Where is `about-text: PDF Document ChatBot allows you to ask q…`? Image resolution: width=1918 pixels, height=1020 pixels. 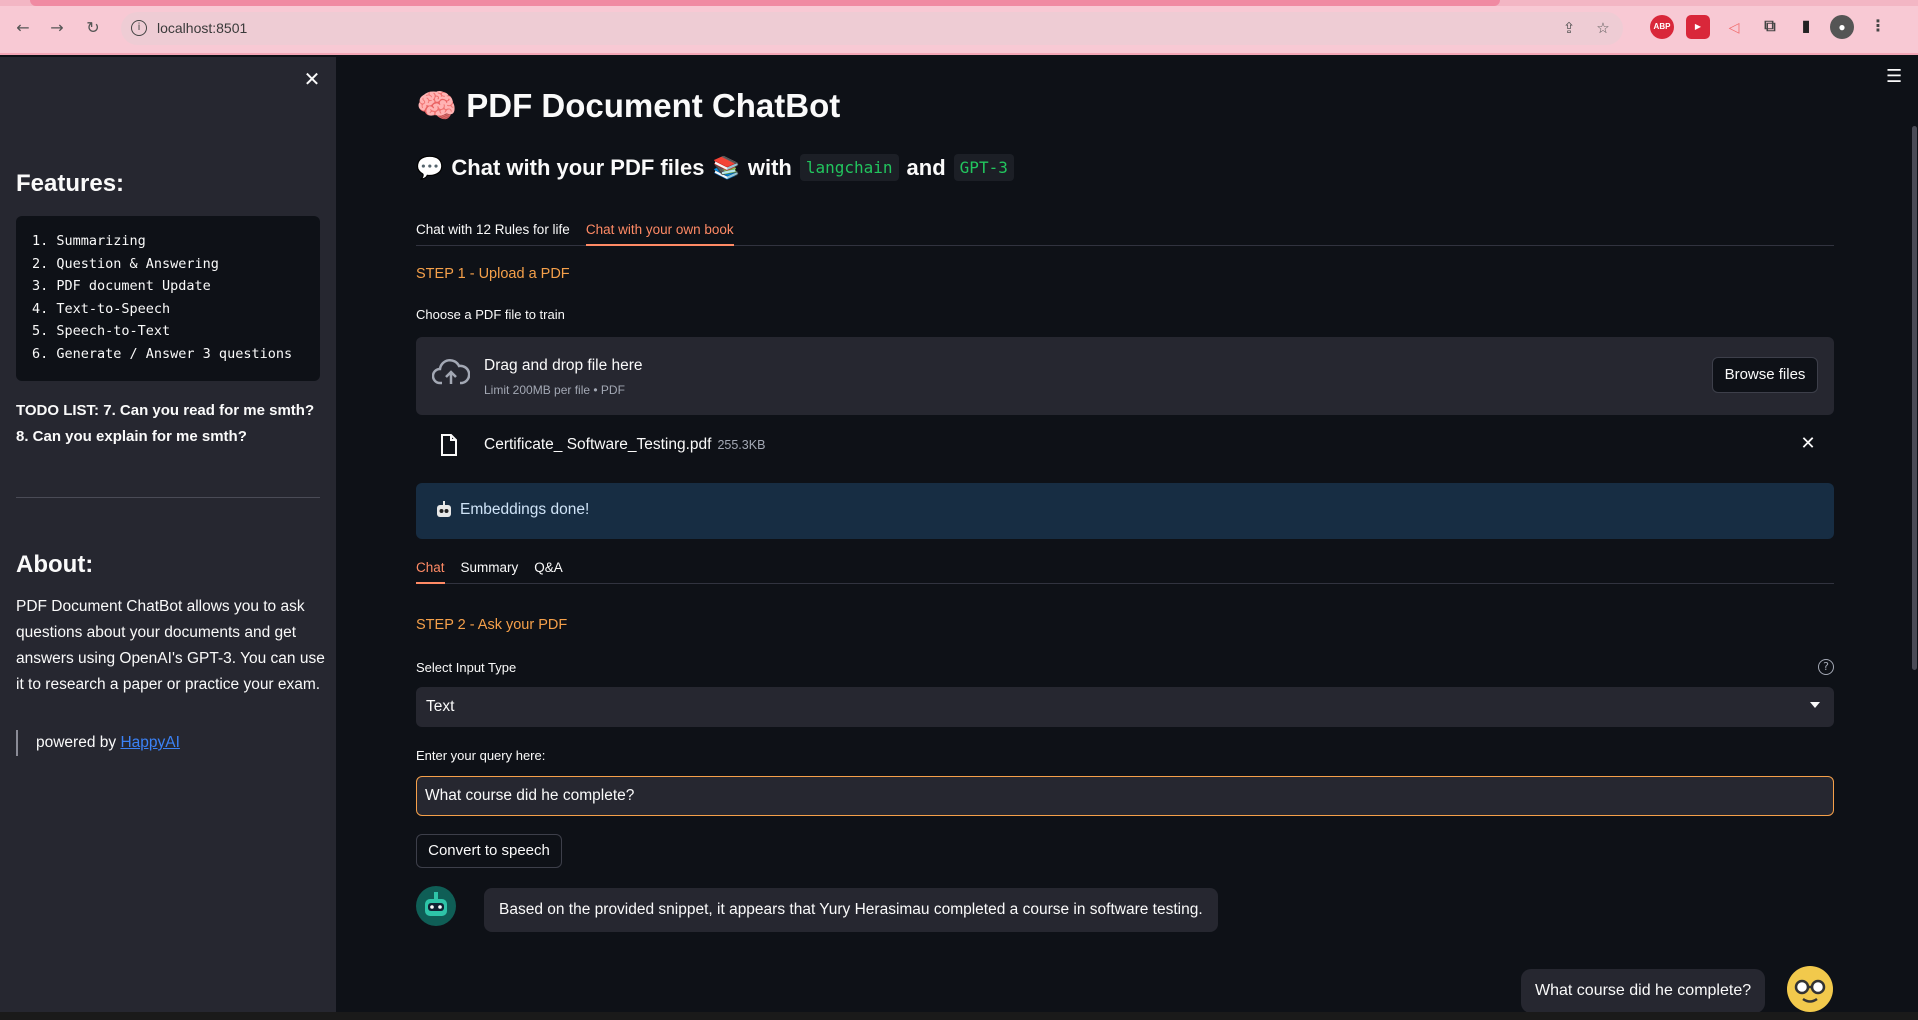 about-text: PDF Document ChatBot allows you to ask q… is located at coordinates (170, 645).